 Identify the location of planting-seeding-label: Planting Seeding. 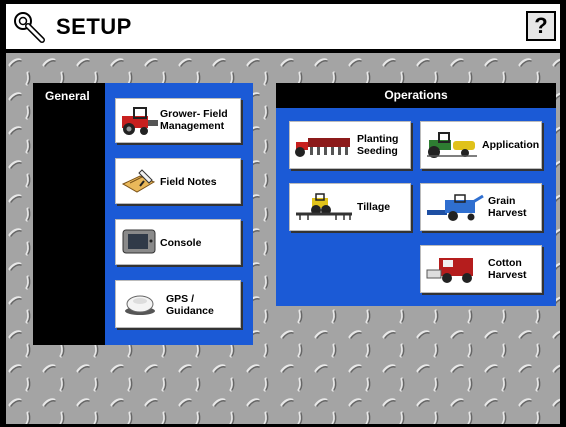
(378, 145).